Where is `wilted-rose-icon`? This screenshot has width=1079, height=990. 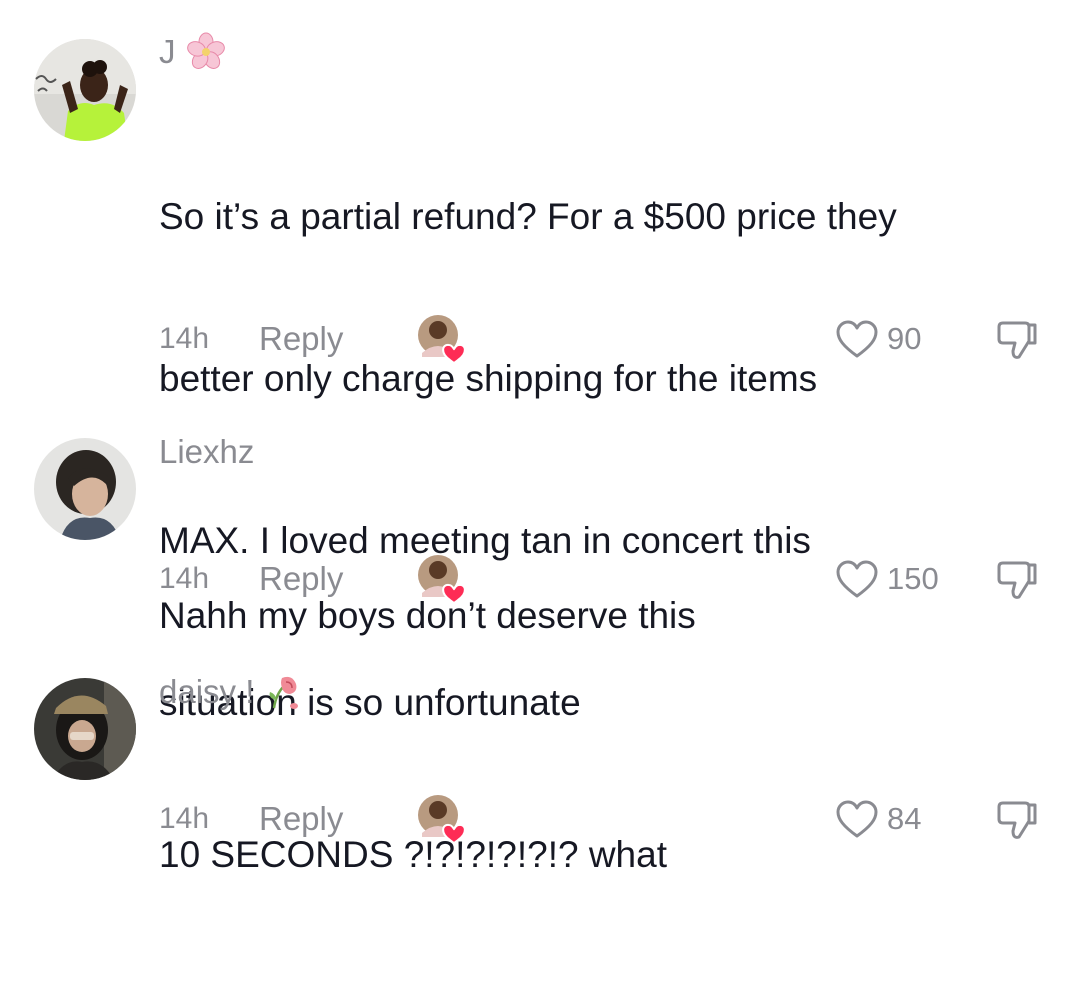 wilted-rose-icon is located at coordinates (284, 692).